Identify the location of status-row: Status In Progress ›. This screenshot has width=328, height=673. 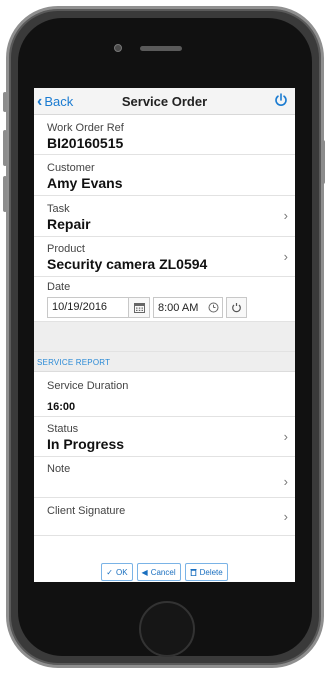
(164, 437).